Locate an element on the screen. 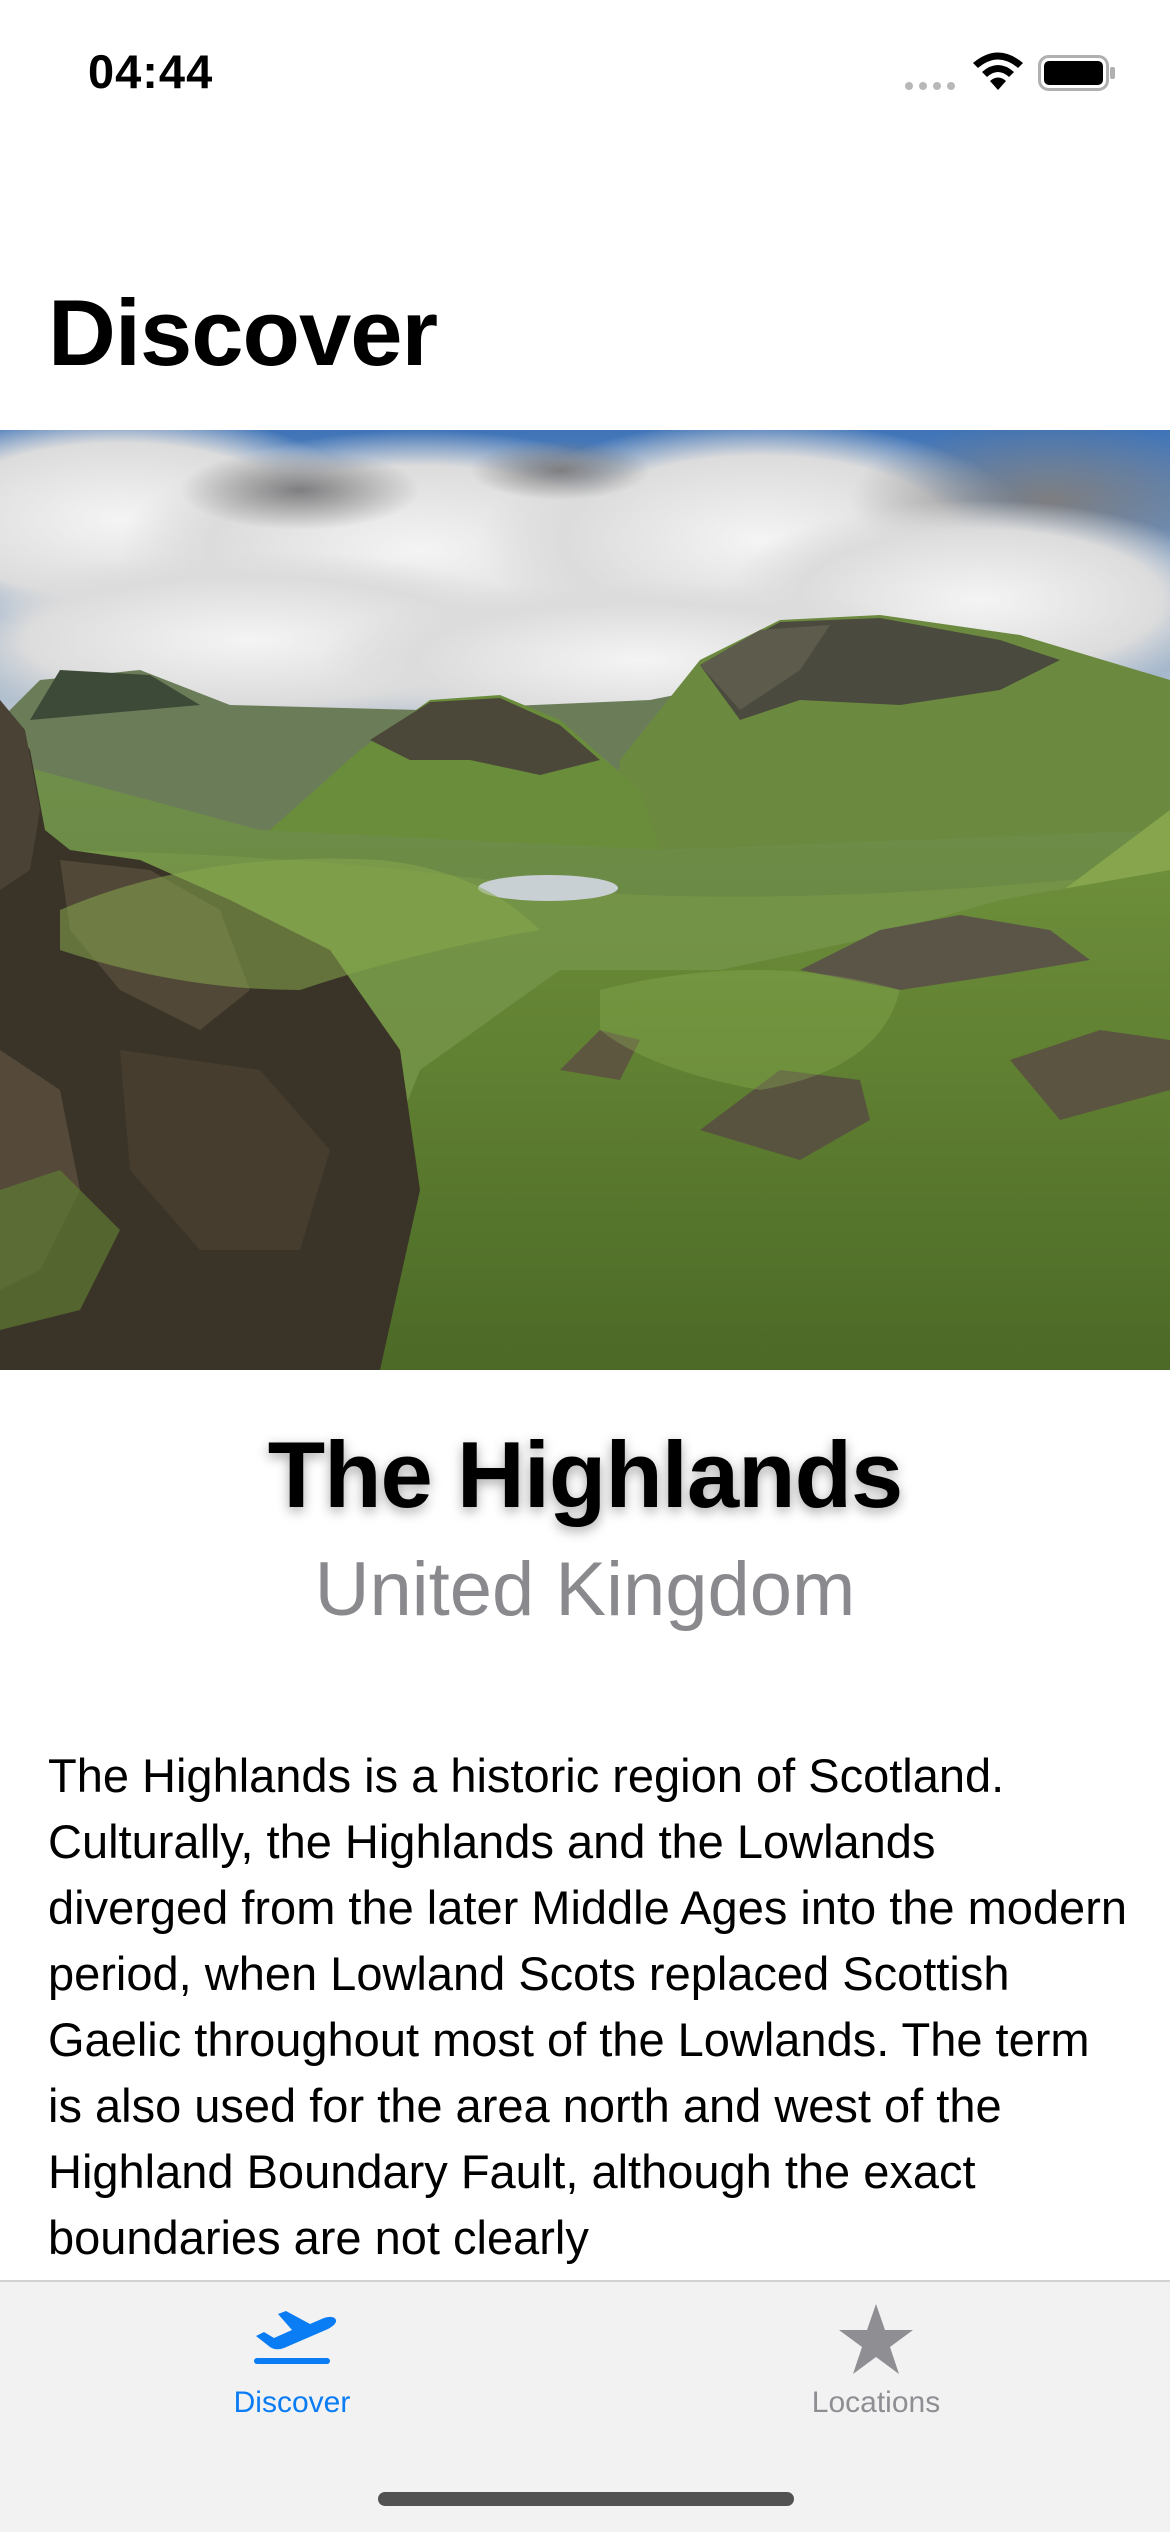 The height and width of the screenshot is (2532, 1170). location-name: The Highlands is located at coordinates (585, 1474).